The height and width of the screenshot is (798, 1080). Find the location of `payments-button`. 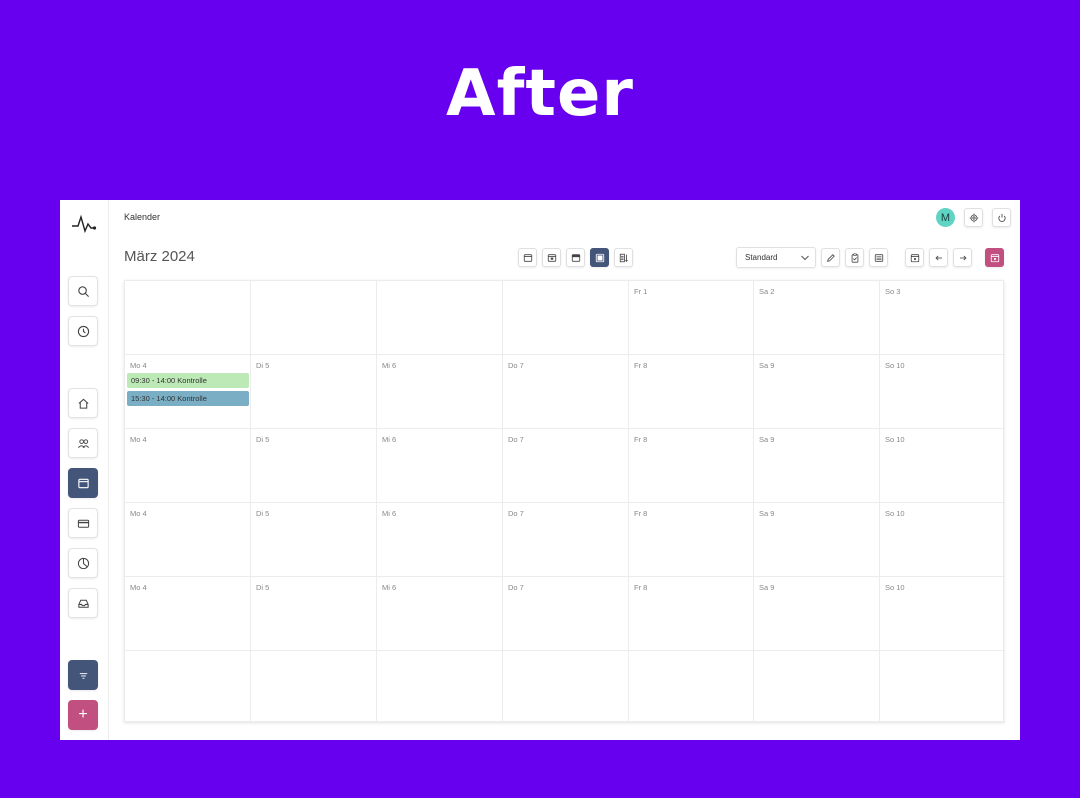

payments-button is located at coordinates (83, 523).